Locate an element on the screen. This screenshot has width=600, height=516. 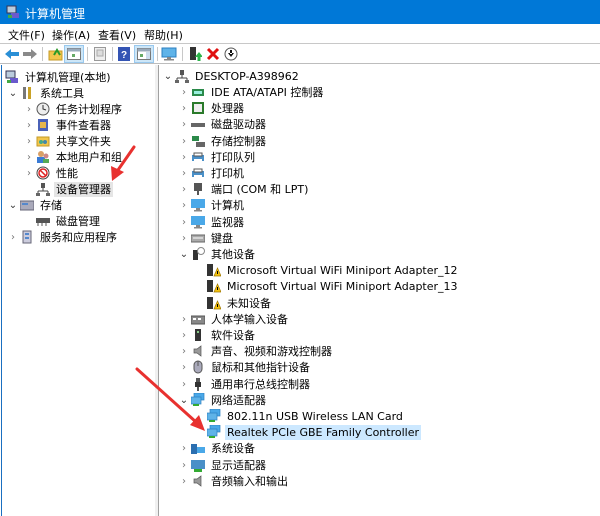
tree-item-label: 802.11n USB Wireless LAN Card is located at coordinates (315, 416).